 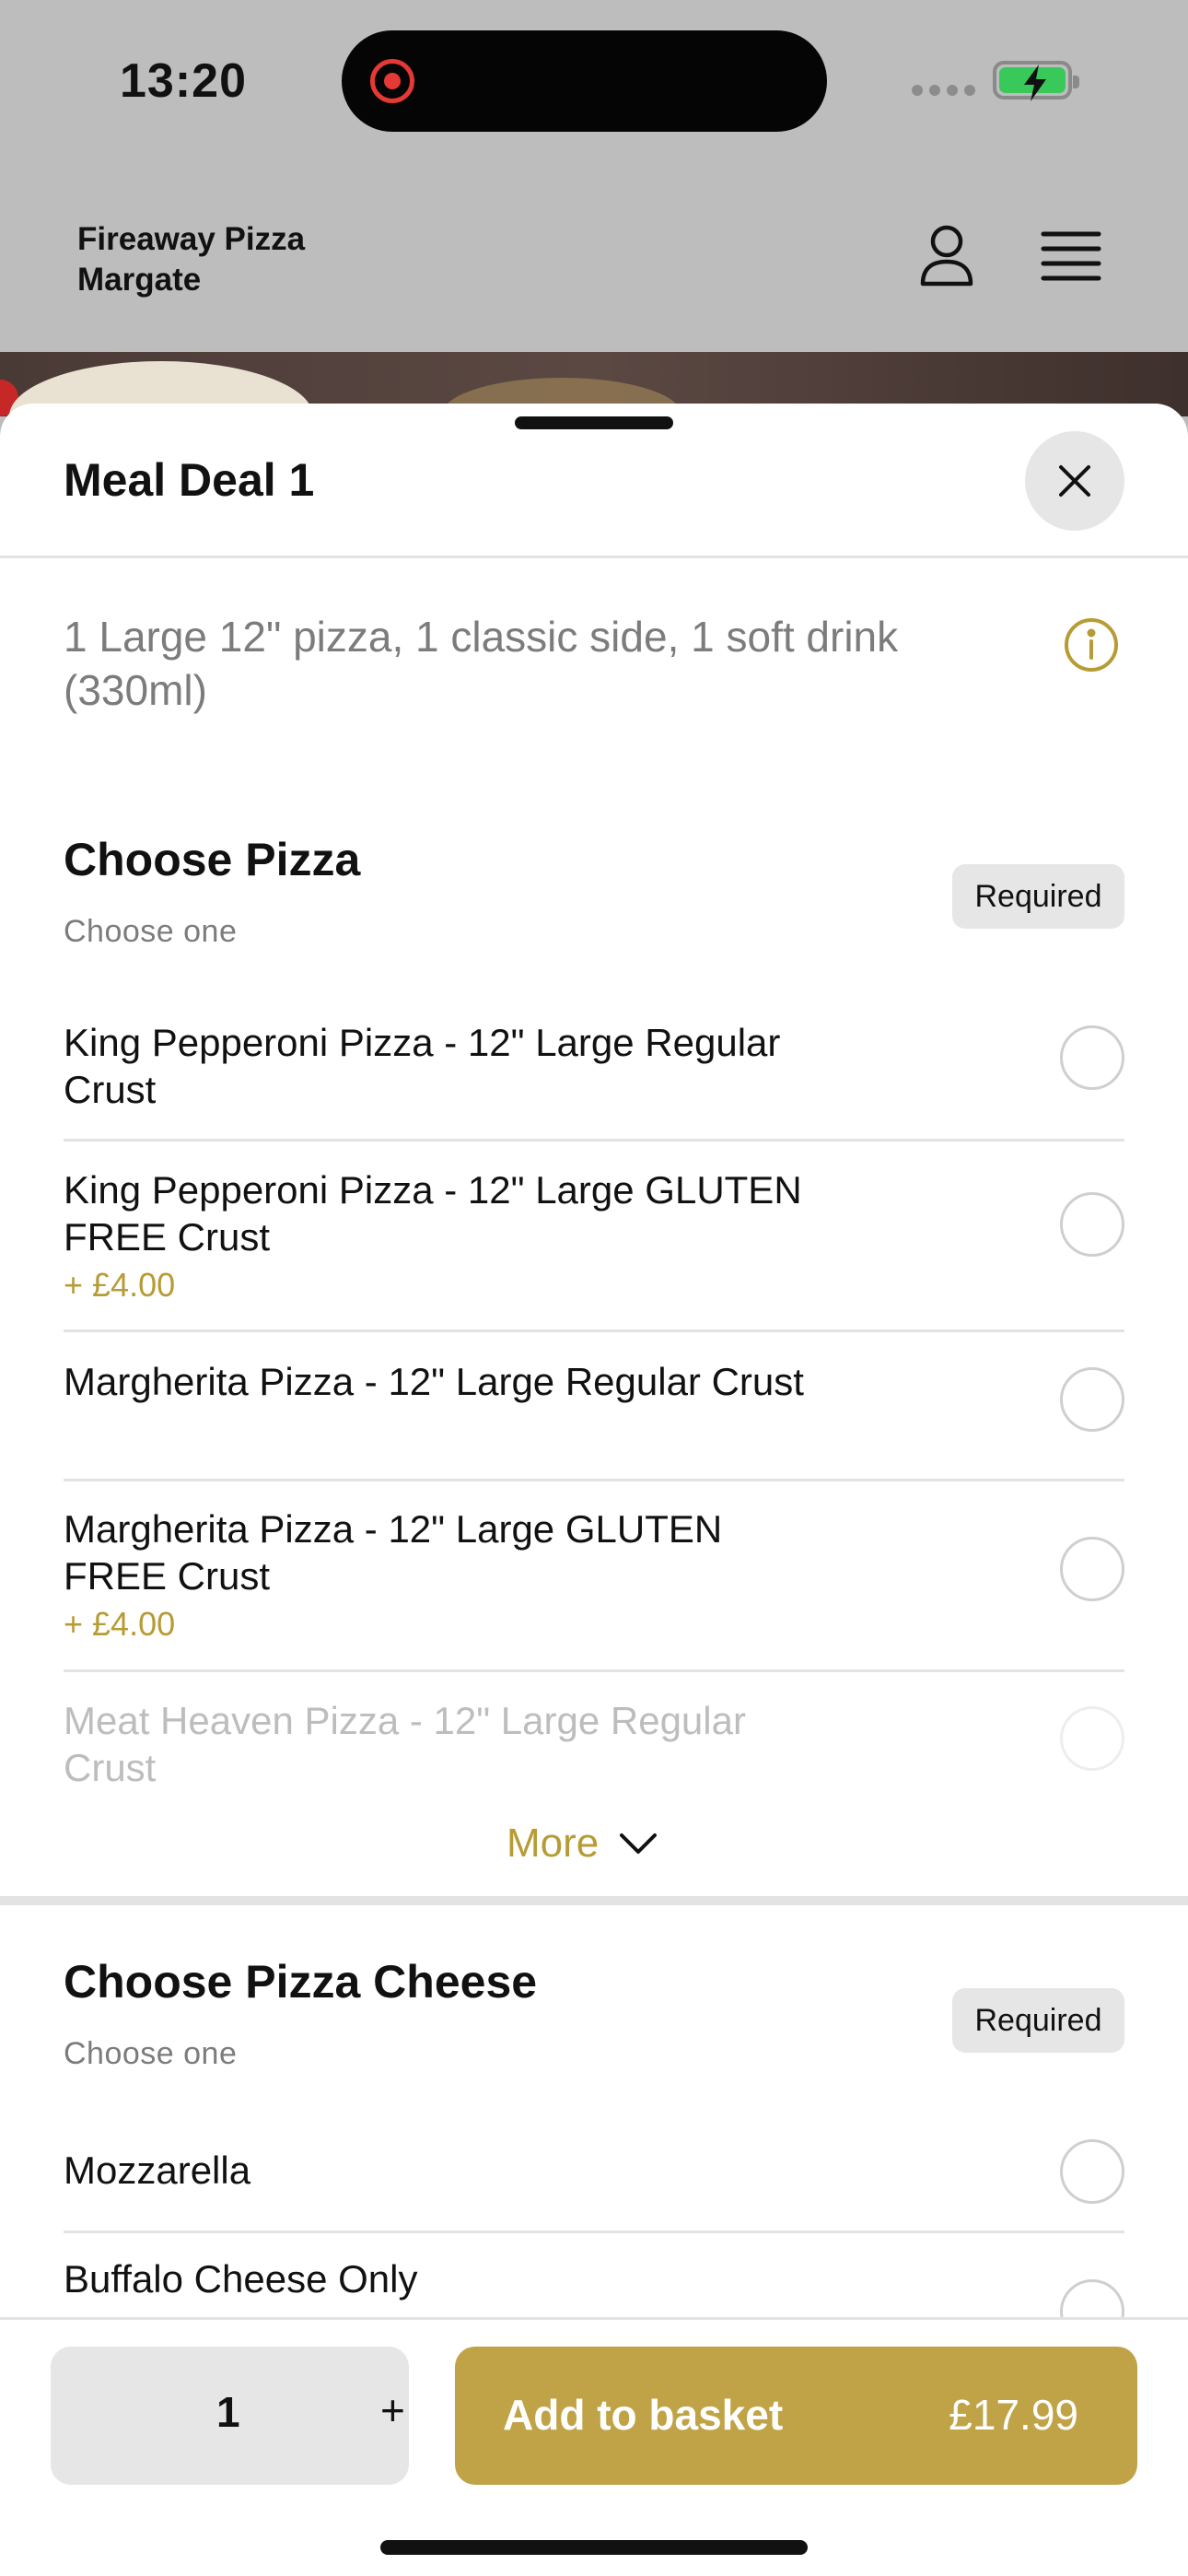 I want to click on dynamic-island, so click(x=584, y=81).